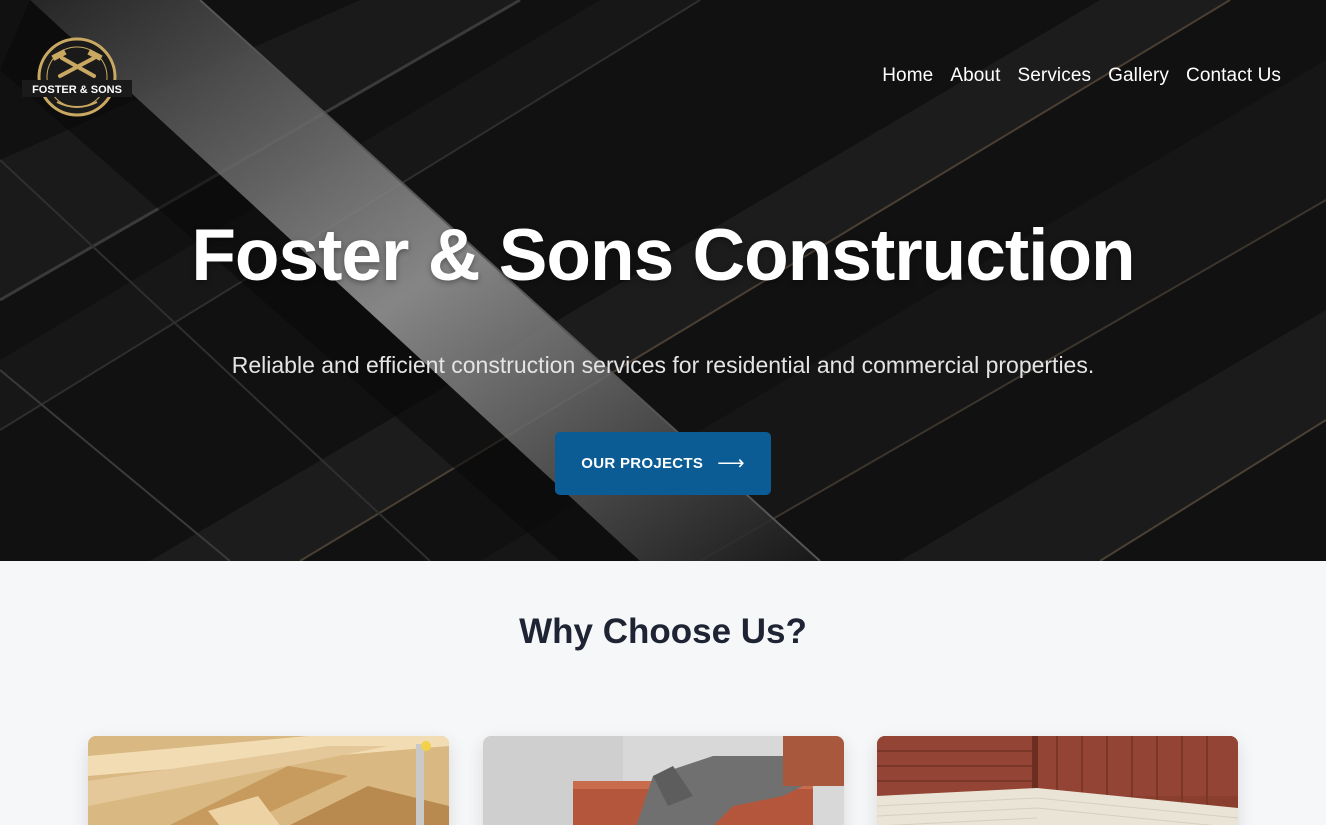 The height and width of the screenshot is (825, 1326). I want to click on feature-card-bricklaying, so click(663, 780).